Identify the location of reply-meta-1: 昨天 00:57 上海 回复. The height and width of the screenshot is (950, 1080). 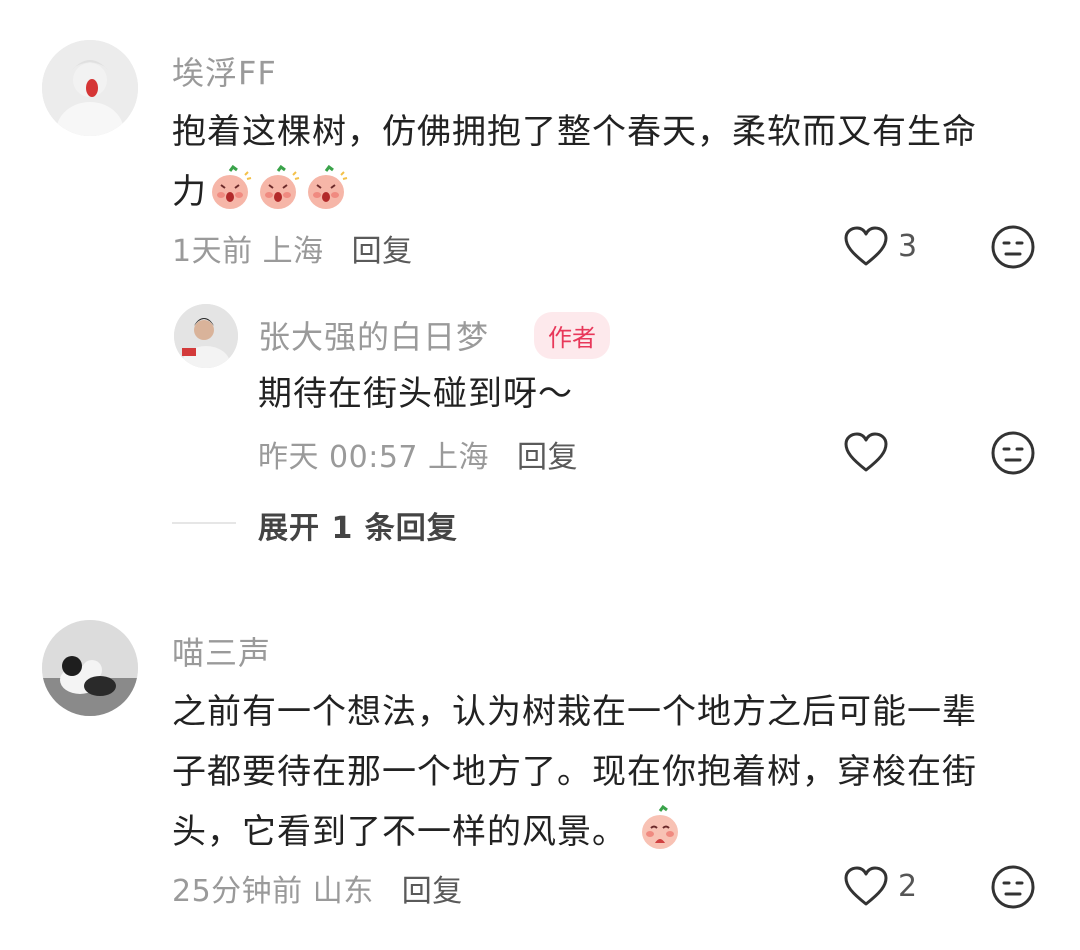
(418, 454).